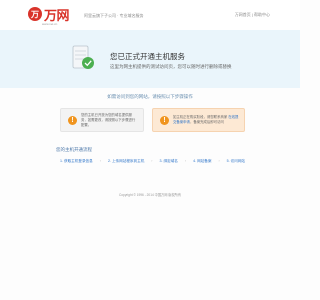  What do you see at coordinates (169, 161) in the screenshot?
I see `step-link: 3. 绑定域名` at bounding box center [169, 161].